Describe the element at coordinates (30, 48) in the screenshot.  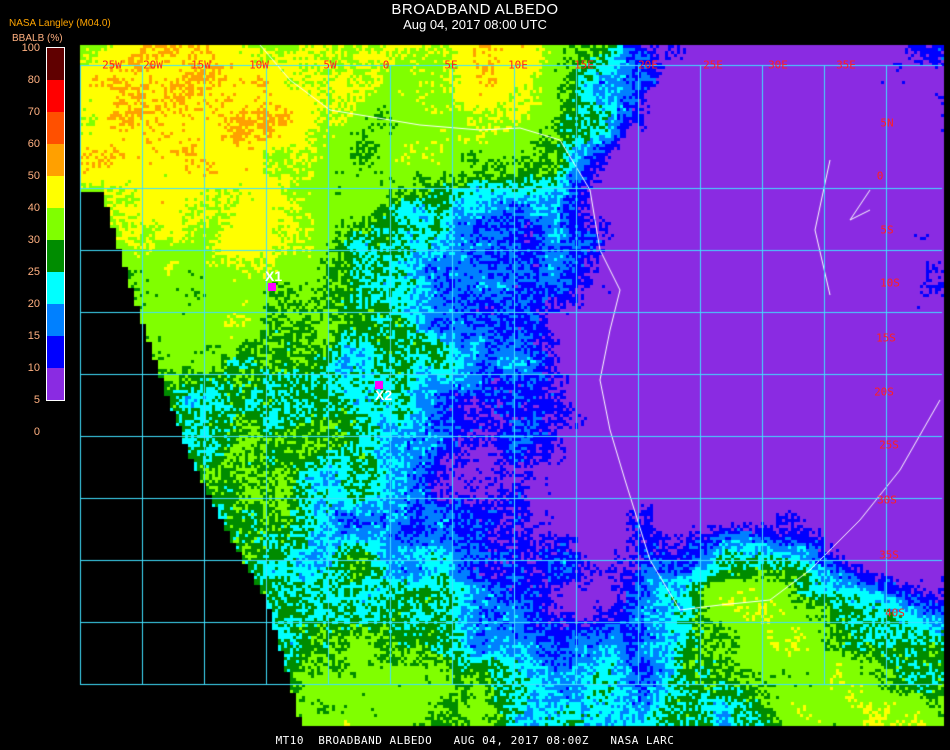
I see `colorbar-tick: 100` at that location.